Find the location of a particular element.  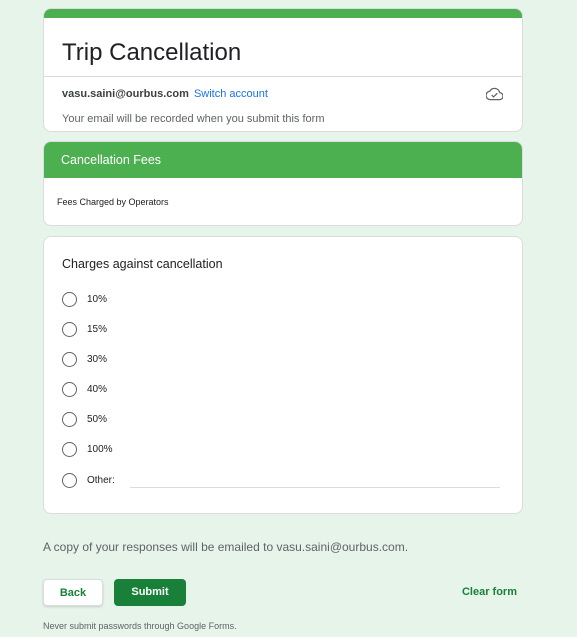

form-title: Trip Cancellation is located at coordinates (283, 47).